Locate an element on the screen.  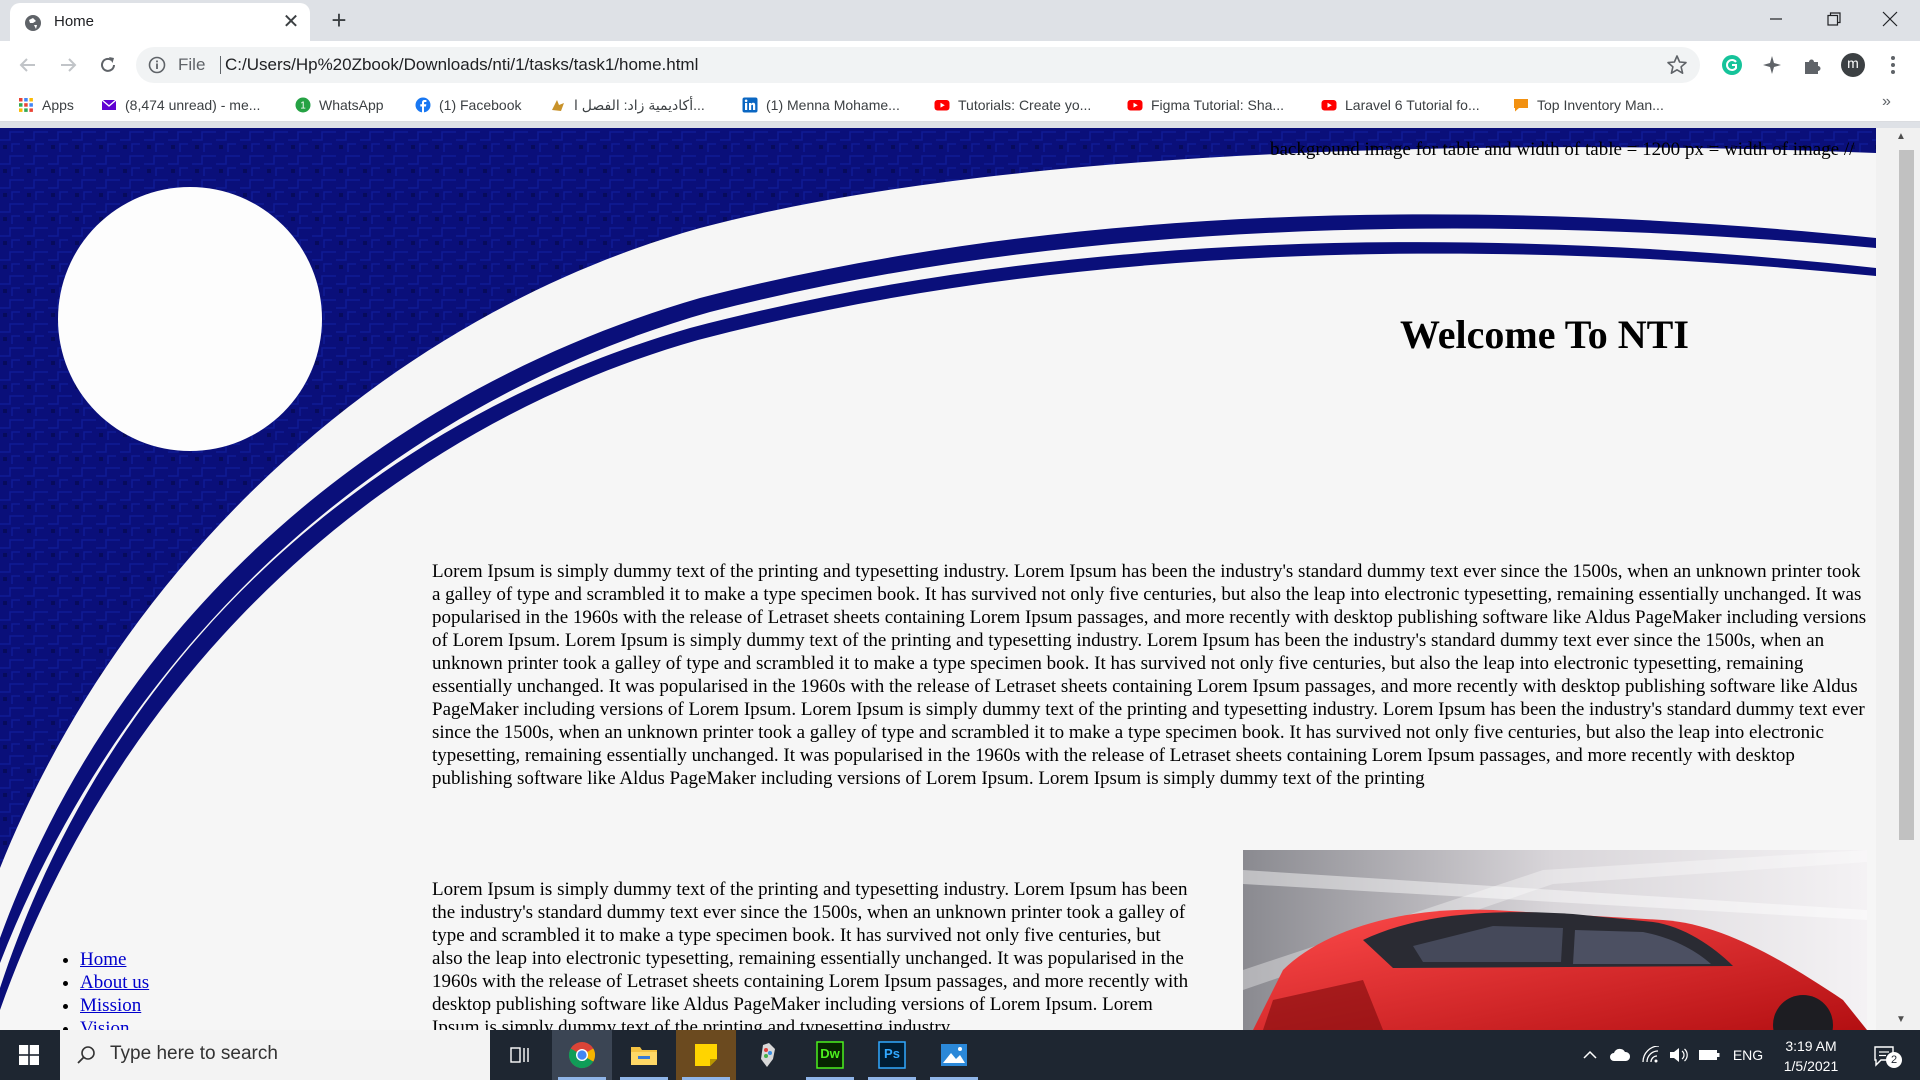
search-placeholder: Type here to search is located at coordinates (194, 1053).